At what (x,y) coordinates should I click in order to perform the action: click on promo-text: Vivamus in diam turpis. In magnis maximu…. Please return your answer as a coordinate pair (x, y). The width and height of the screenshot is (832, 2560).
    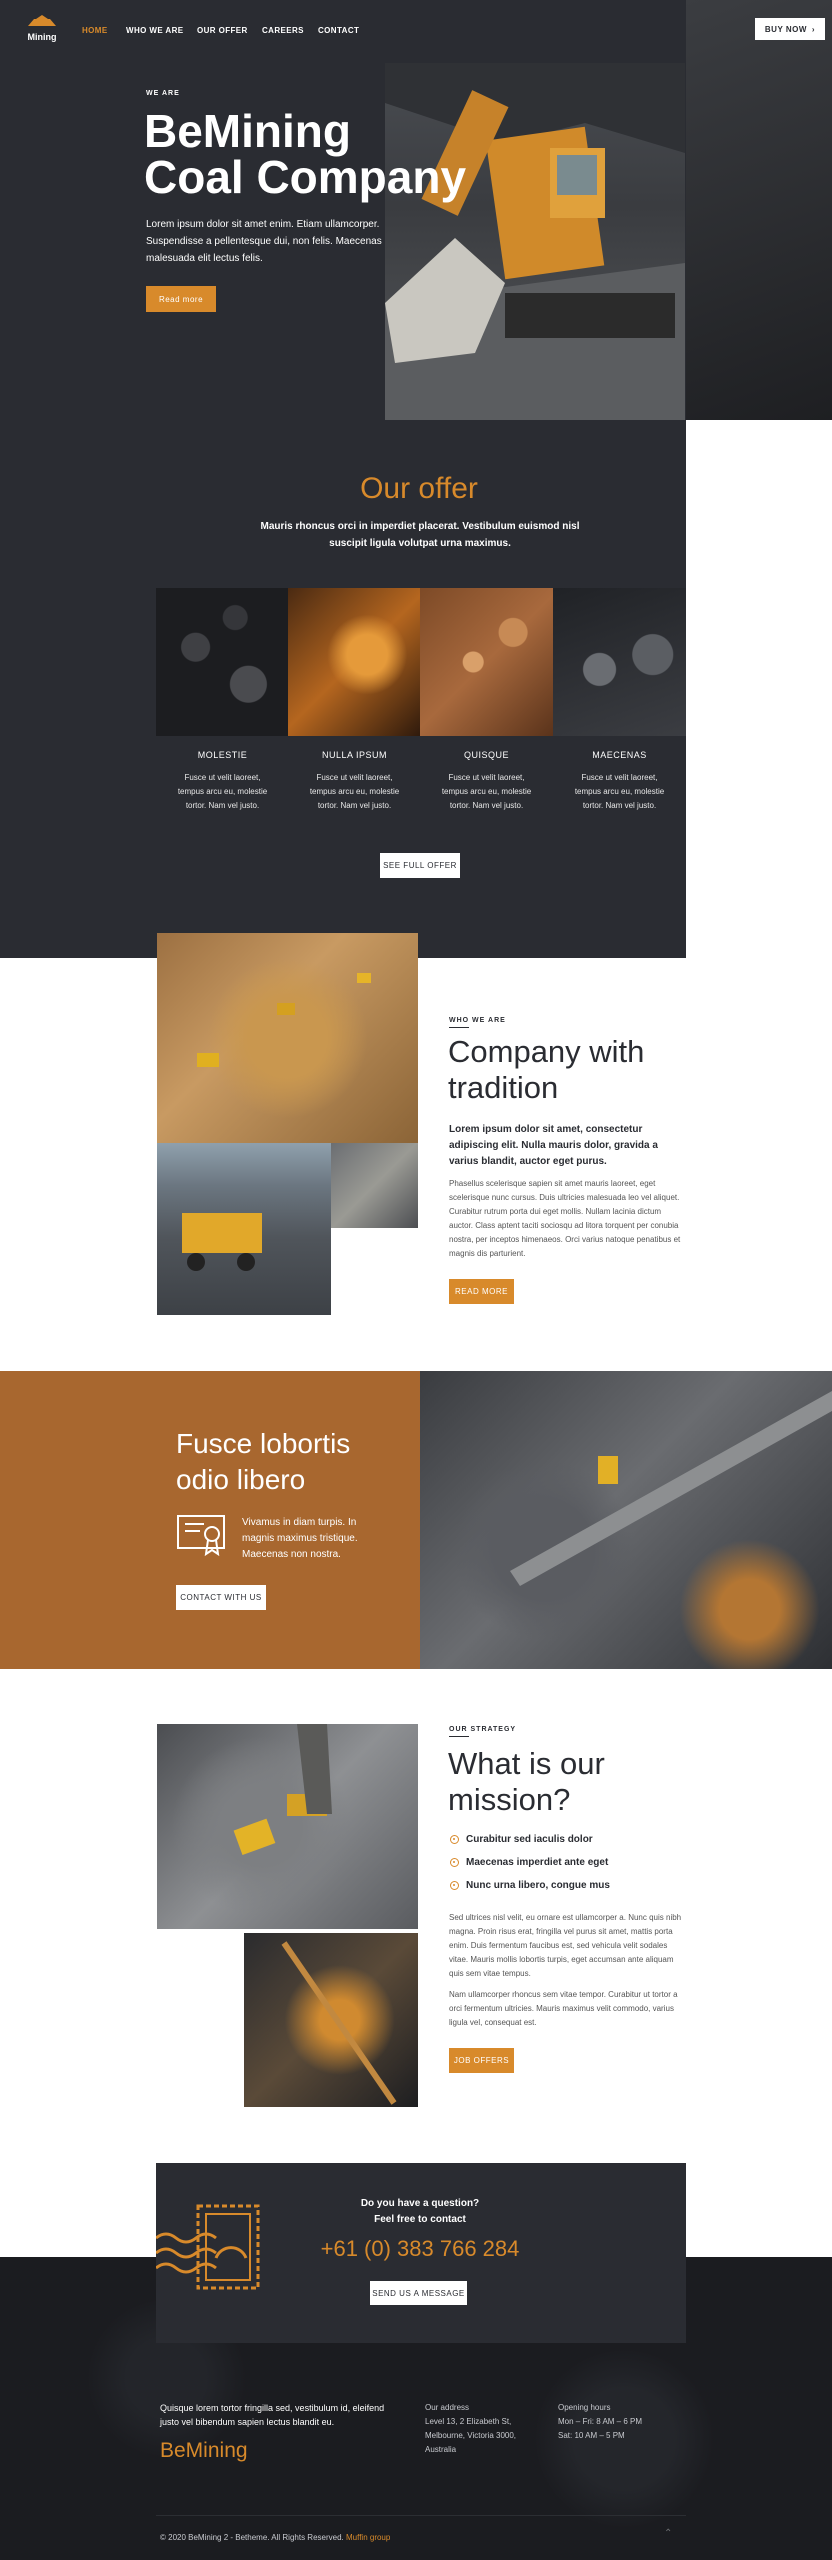
    Looking at the image, I should click on (300, 1538).